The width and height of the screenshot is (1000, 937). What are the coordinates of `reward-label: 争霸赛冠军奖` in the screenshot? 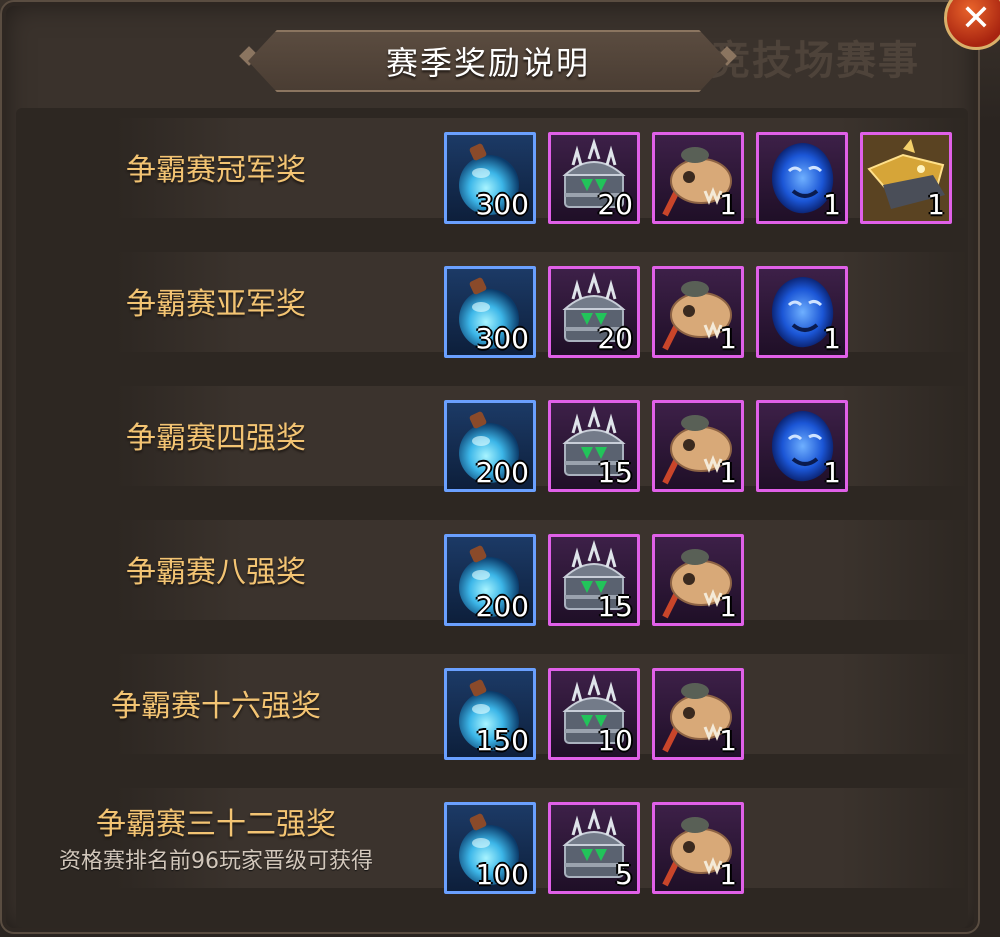 It's located at (216, 167).